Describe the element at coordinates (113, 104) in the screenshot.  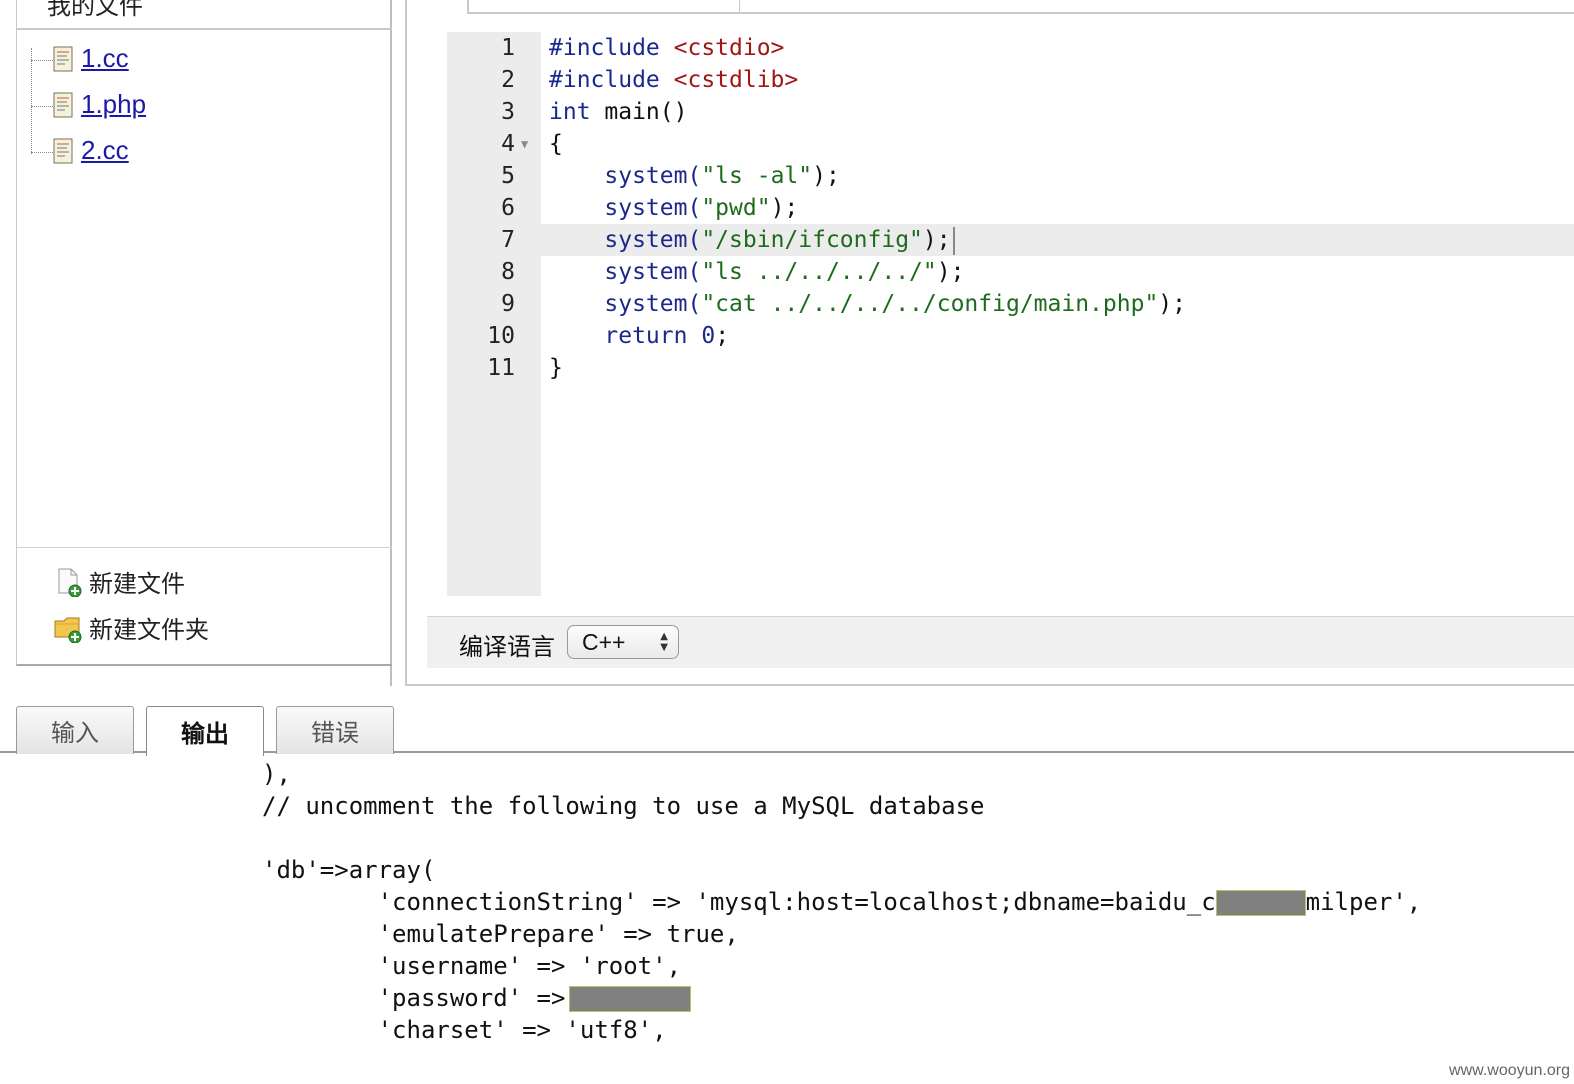
I see `file-link-1php: 1.php` at that location.